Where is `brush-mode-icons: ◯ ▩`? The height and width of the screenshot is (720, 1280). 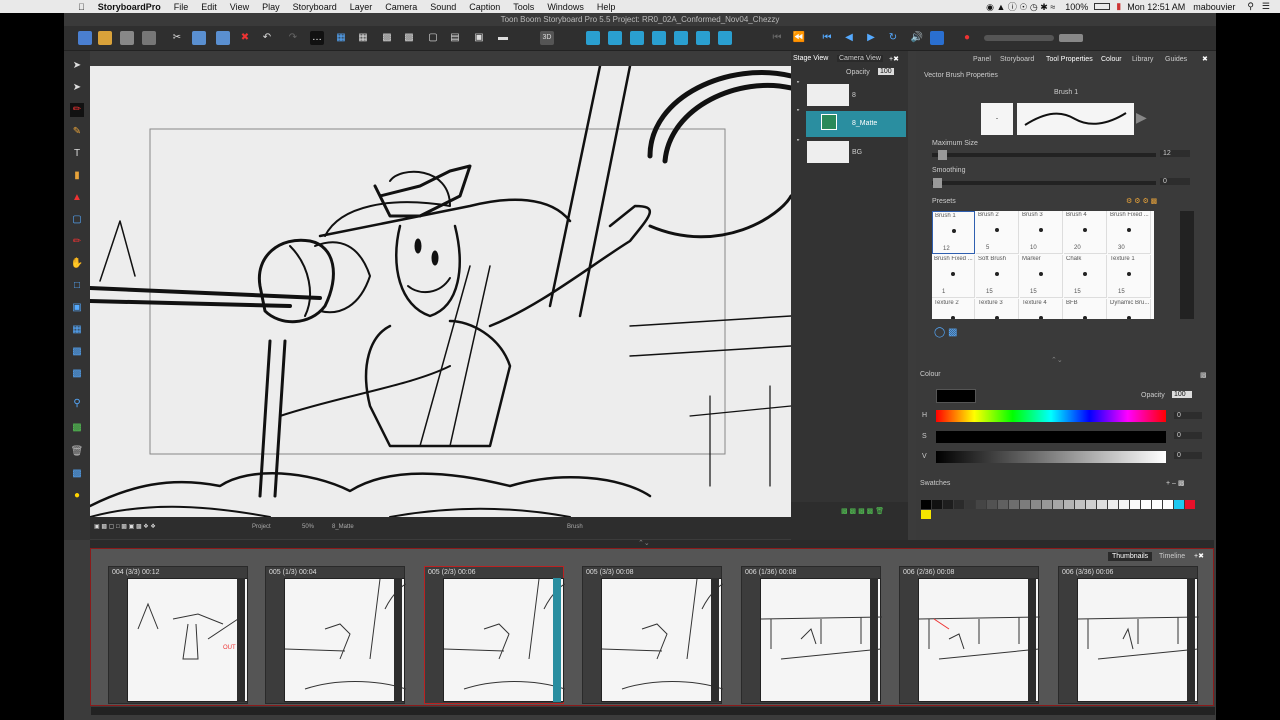
brush-mode-icons: ◯ ▩ is located at coordinates (945, 332).